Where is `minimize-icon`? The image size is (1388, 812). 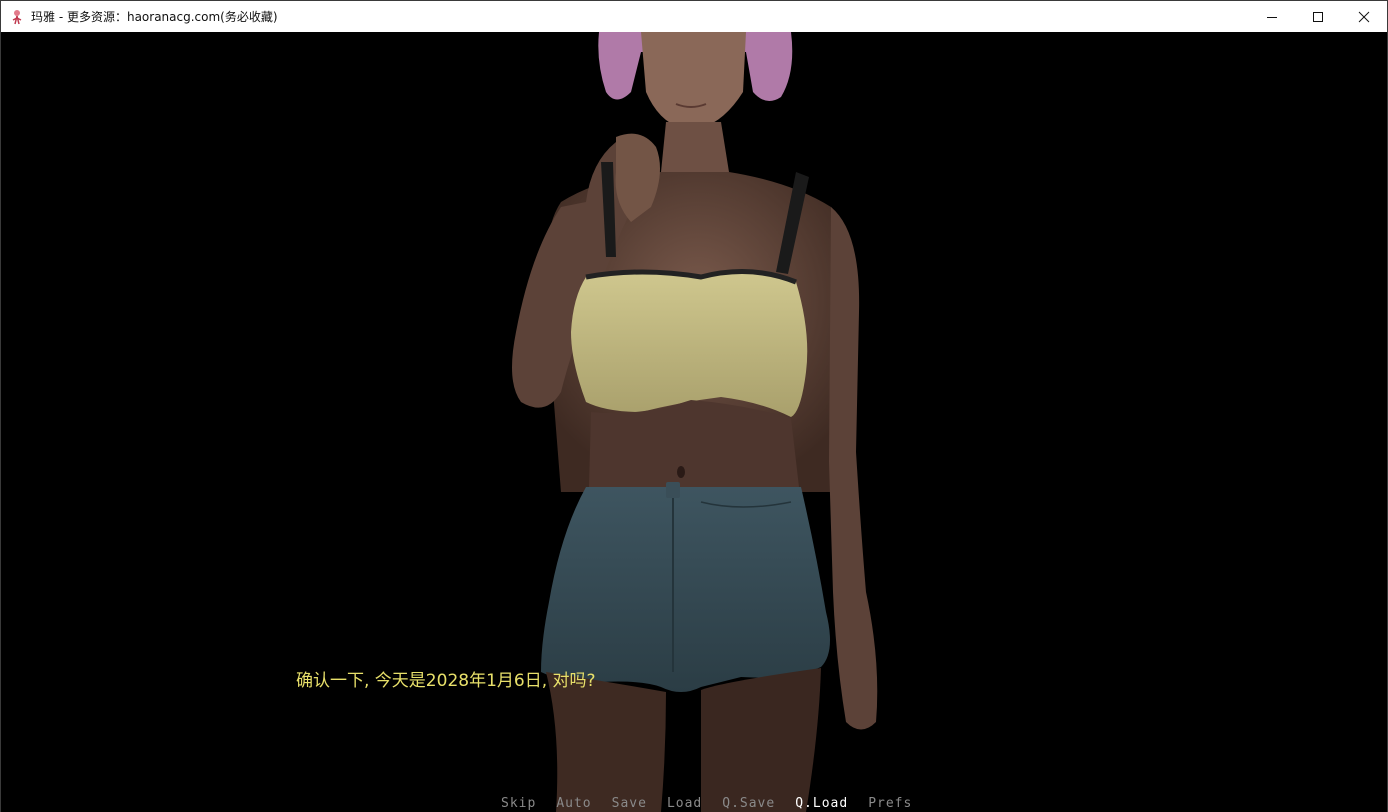 minimize-icon is located at coordinates (1272, 17).